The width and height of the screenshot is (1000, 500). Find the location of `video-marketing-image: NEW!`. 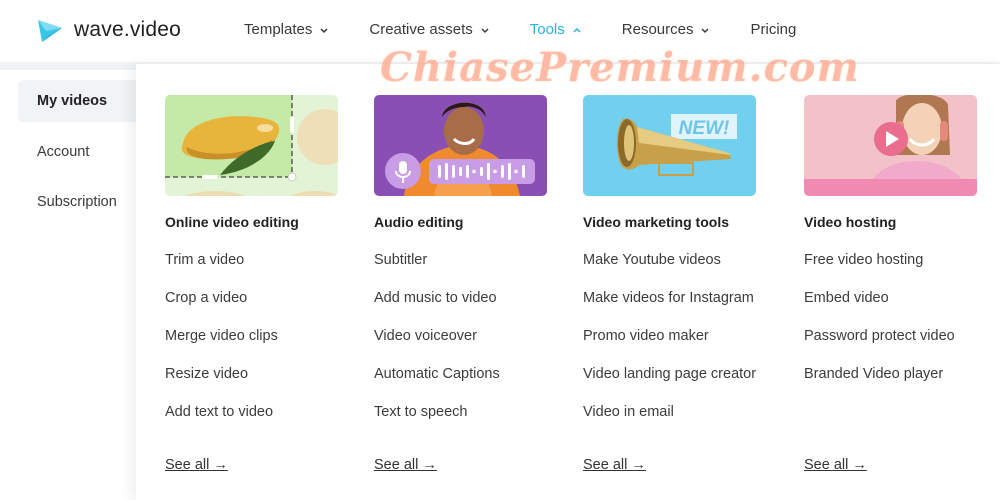

video-marketing-image: NEW! is located at coordinates (669, 145).